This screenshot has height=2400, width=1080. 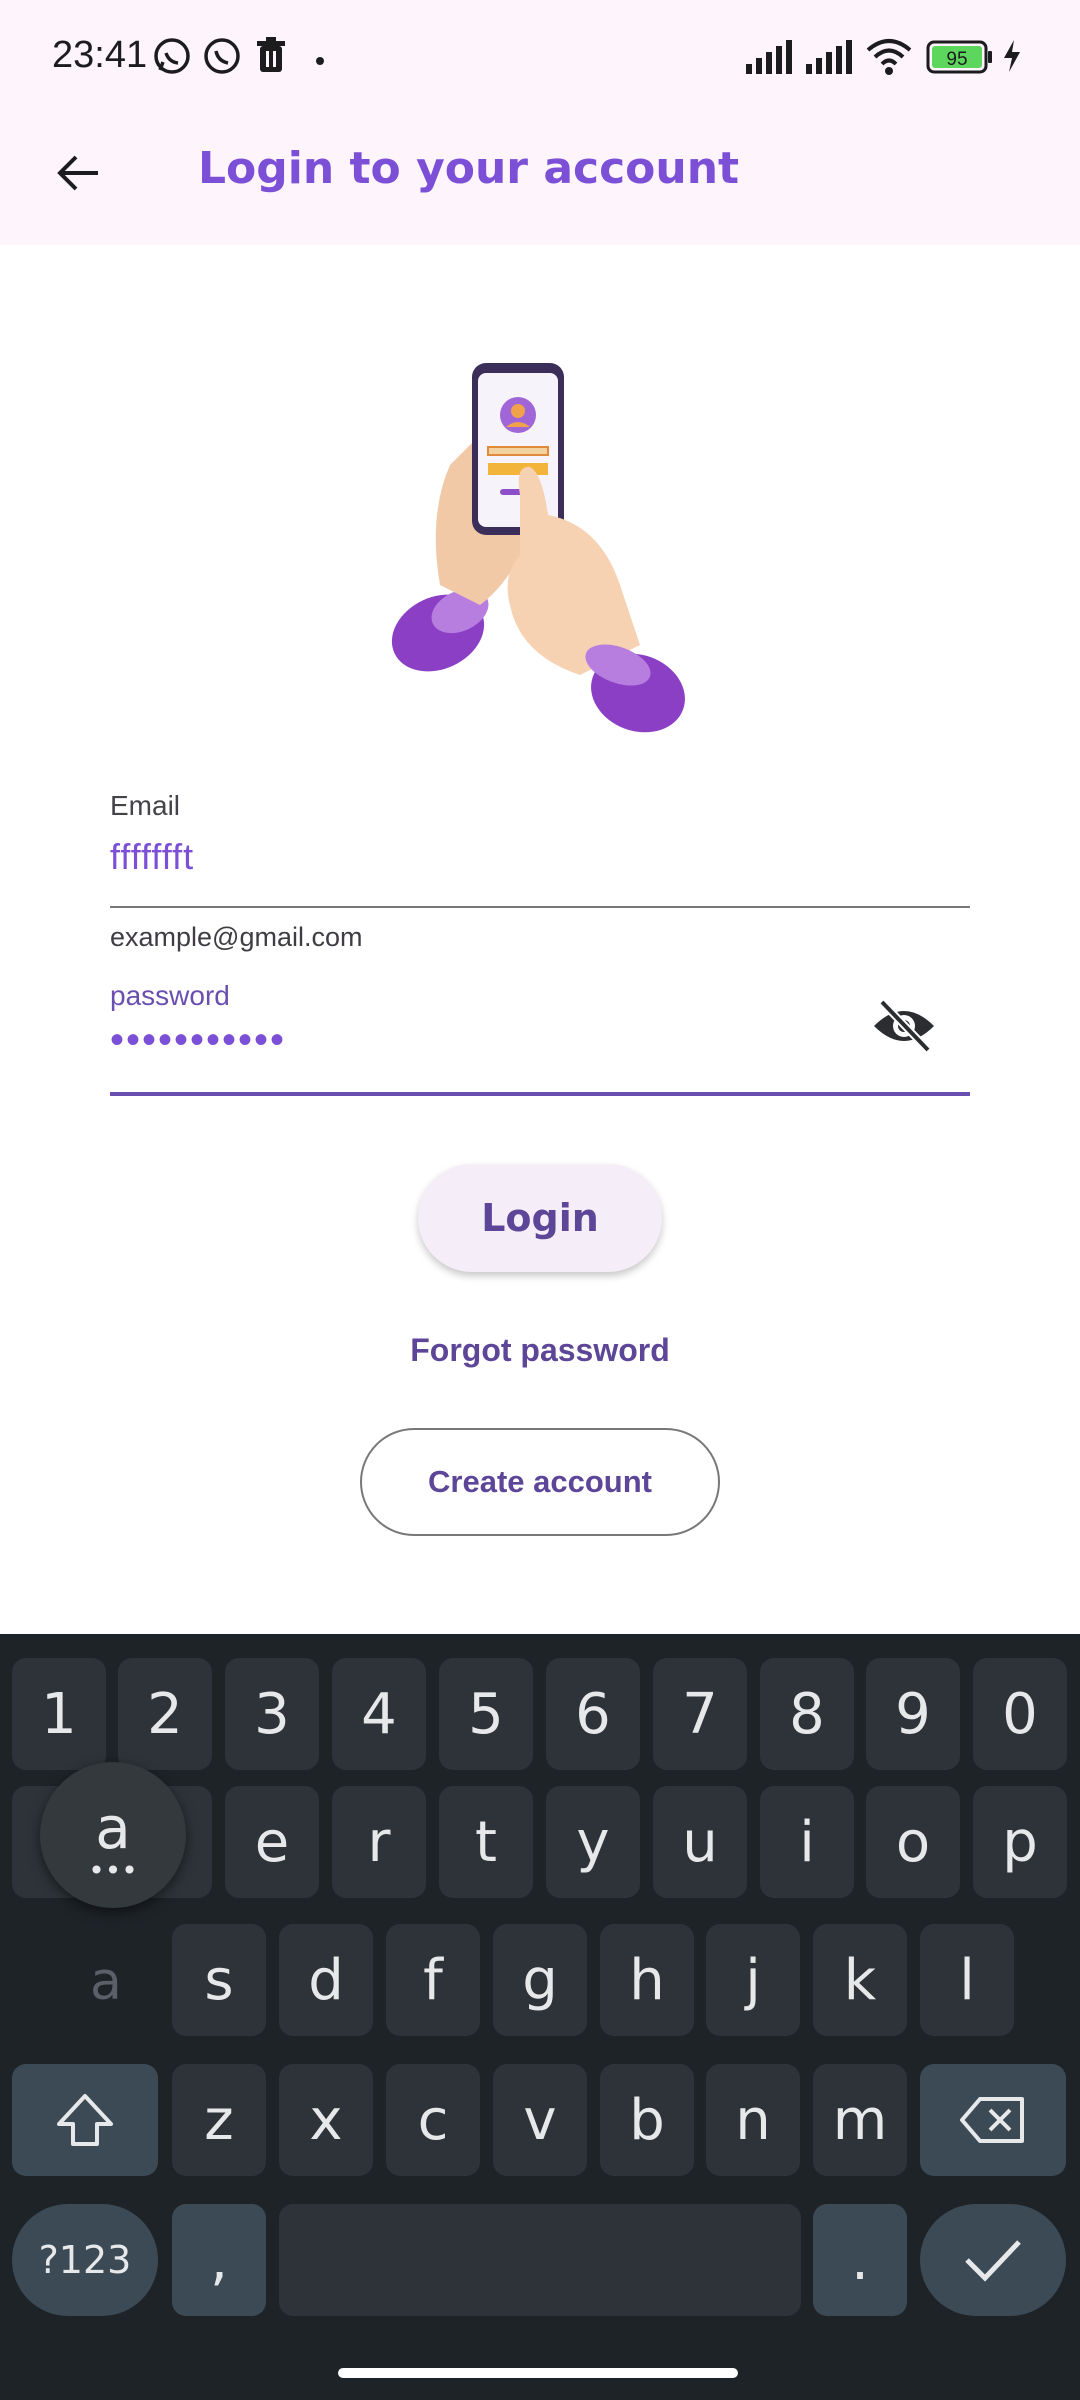 I want to click on email-helper-text: example@gmail.com, so click(x=236, y=937).